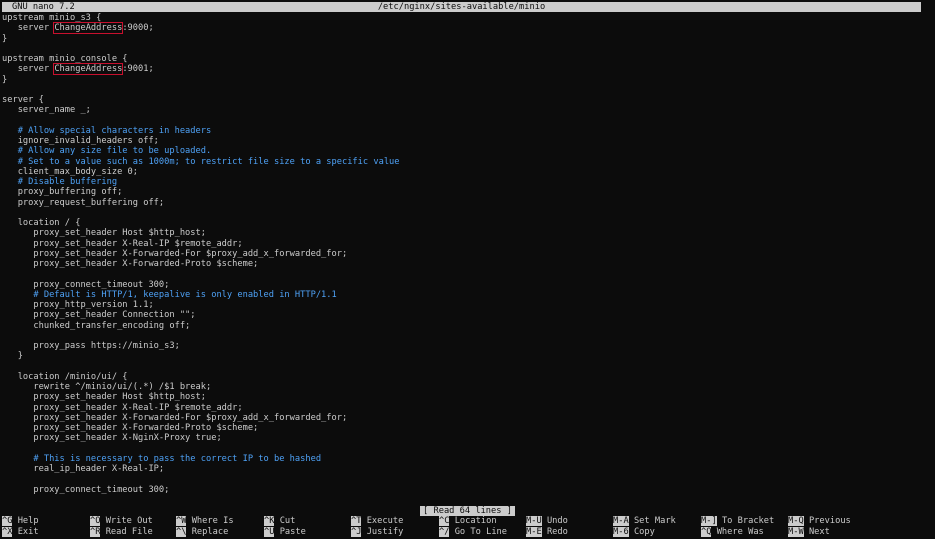 The width and height of the screenshot is (935, 539). I want to click on line-text: location /minio/ui/ {, so click(65, 376).